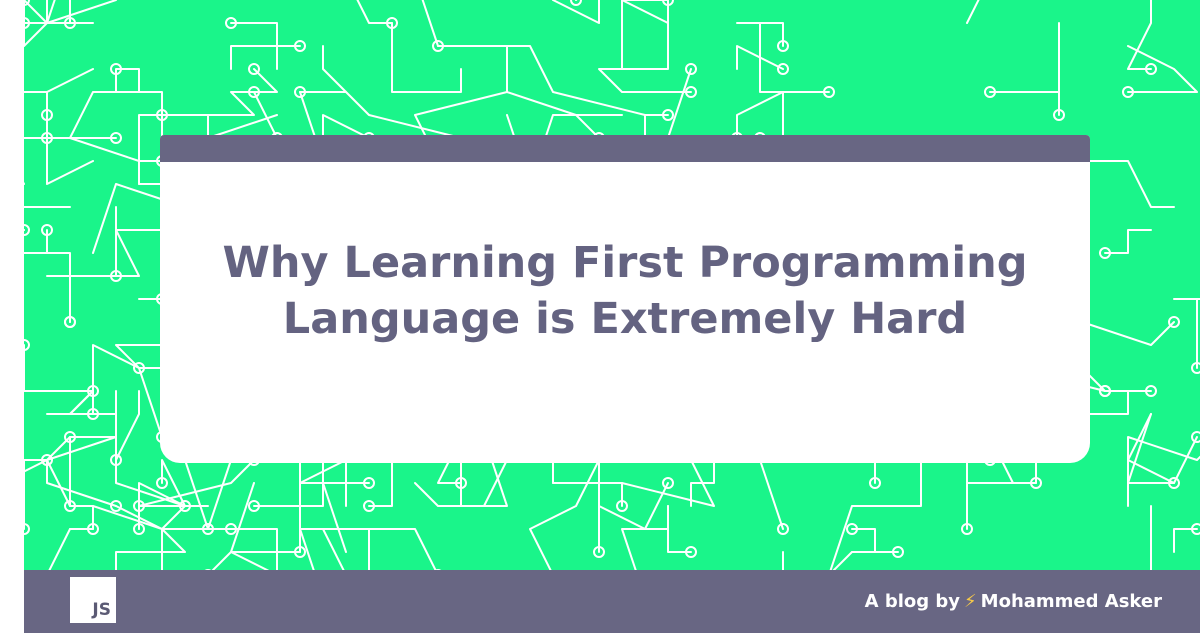  I want to click on byline-prefix: A blog by, so click(912, 601).